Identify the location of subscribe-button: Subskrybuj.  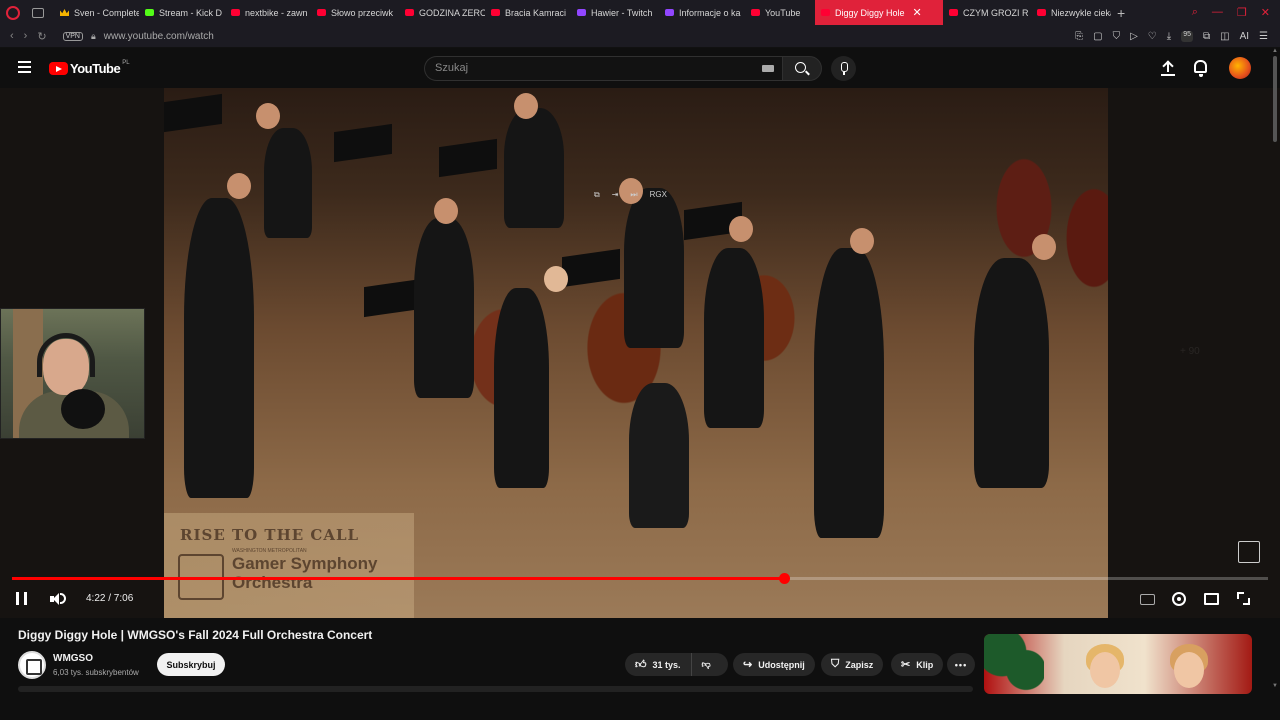
(191, 664).